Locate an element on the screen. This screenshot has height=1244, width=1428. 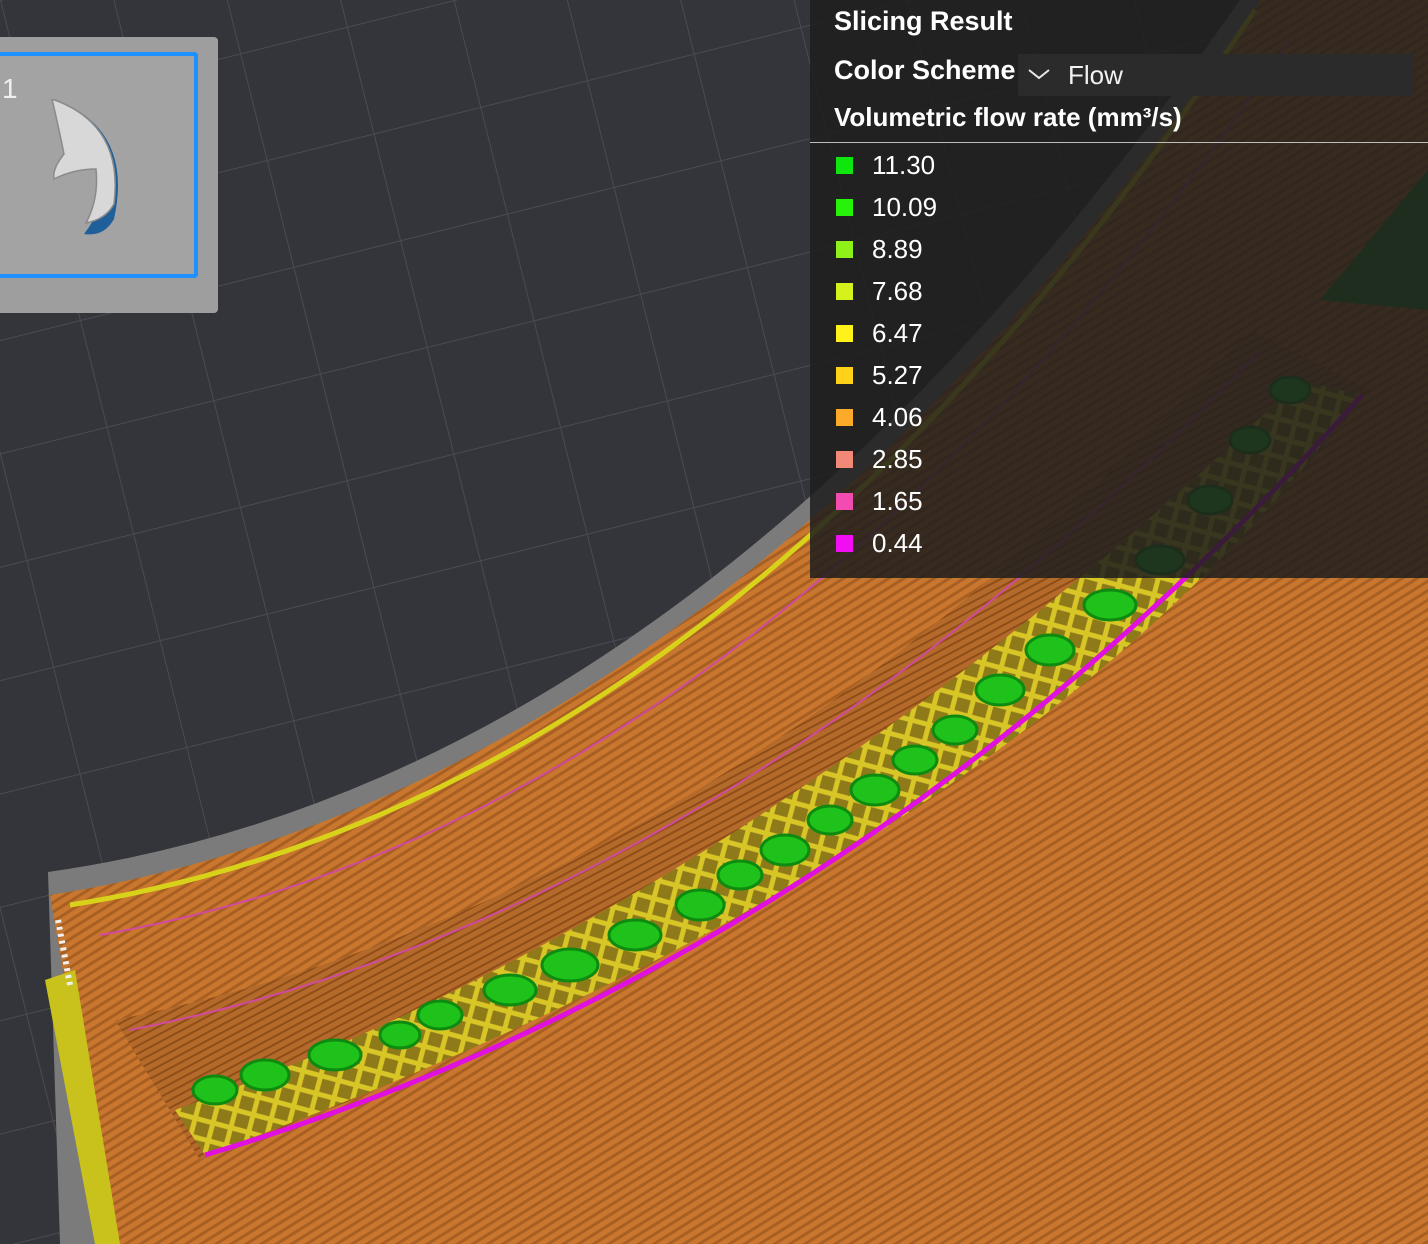
legend-value: 2.85 is located at coordinates (897, 459).